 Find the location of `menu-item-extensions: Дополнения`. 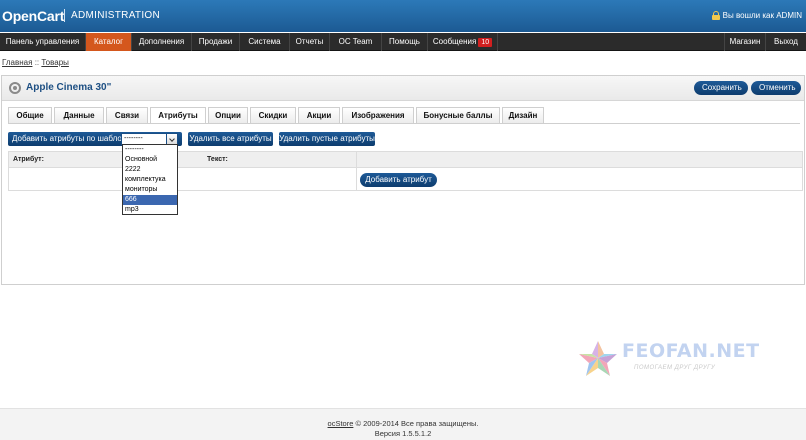

menu-item-extensions: Дополнения is located at coordinates (162, 42).